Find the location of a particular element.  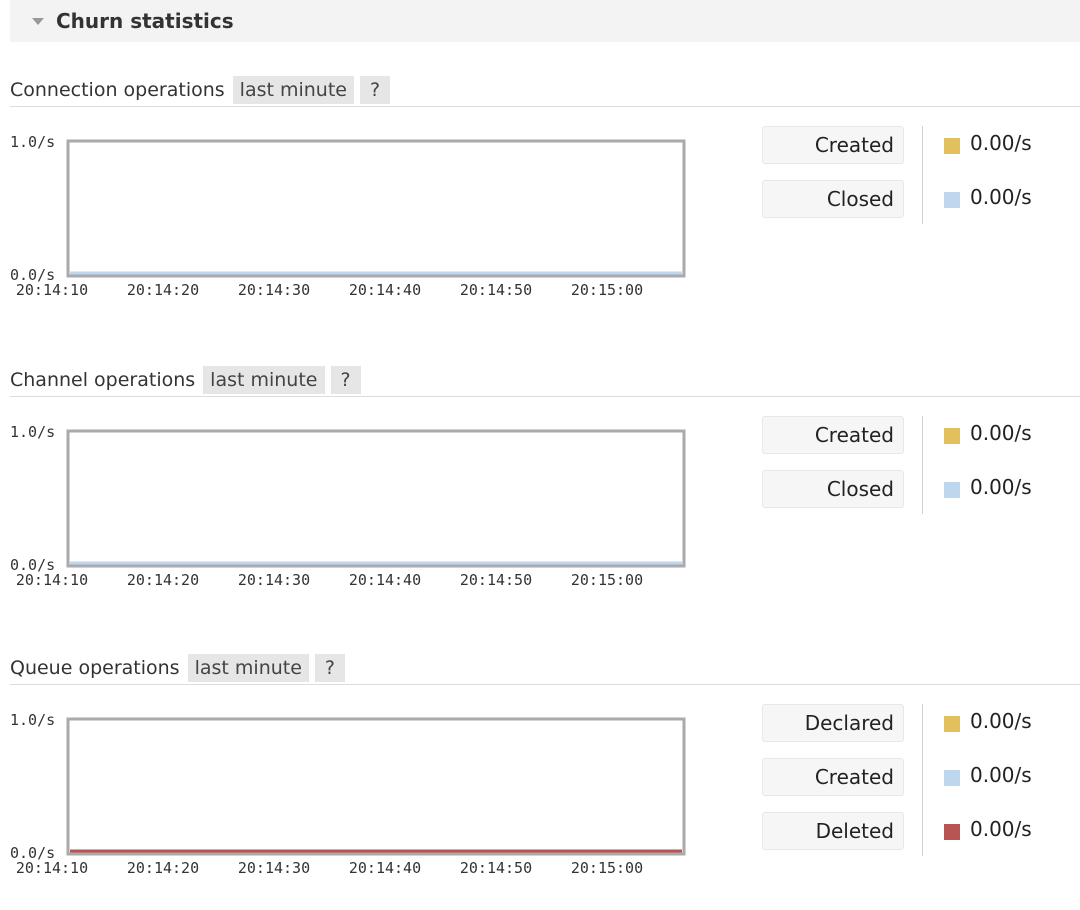

panel-title: Channel operations is located at coordinates (103, 380).